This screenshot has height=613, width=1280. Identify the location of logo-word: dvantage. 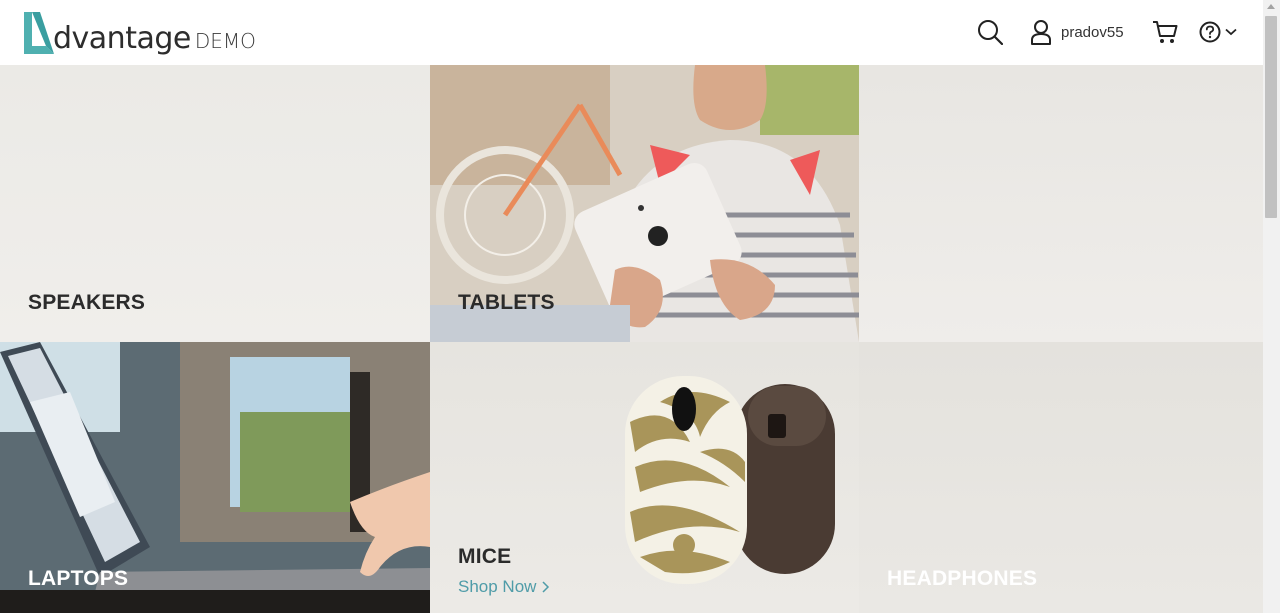
(122, 38).